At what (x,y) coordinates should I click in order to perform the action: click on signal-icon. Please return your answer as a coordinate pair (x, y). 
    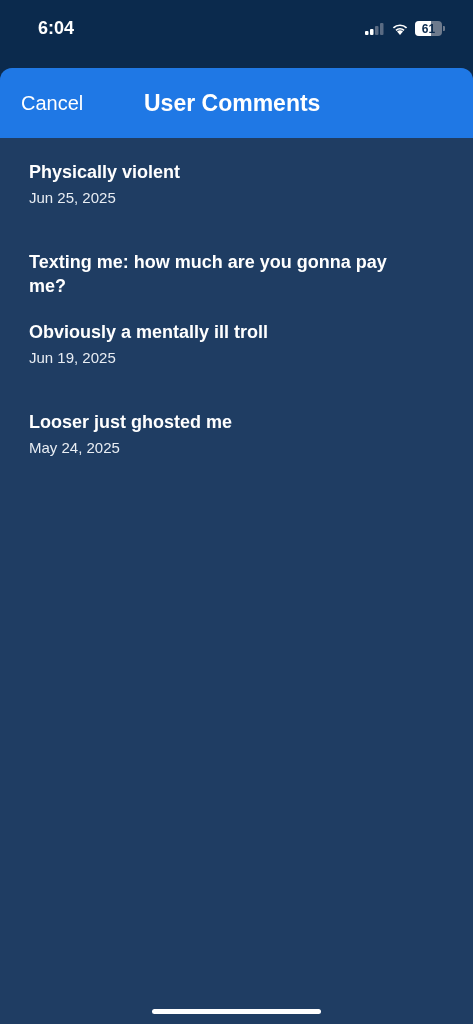
    Looking at the image, I should click on (375, 28).